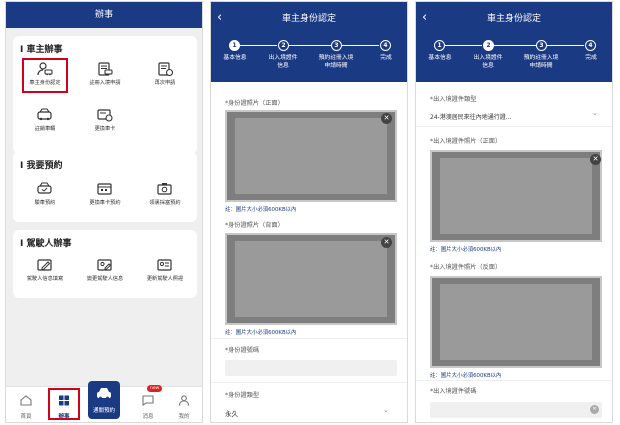 Image resolution: width=620 pixels, height=425 pixels. Describe the element at coordinates (231, 413) in the screenshot. I see `id-type-select: 永久` at that location.